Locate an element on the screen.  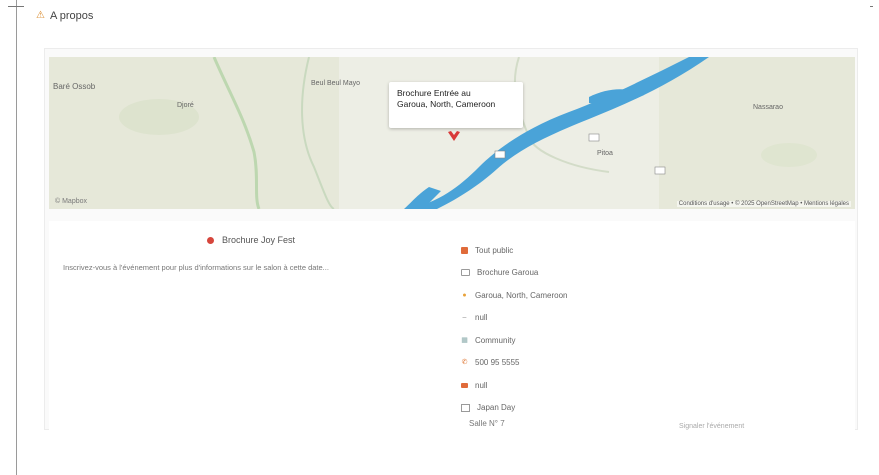
location-pin-icon: ● is located at coordinates (464, 295).